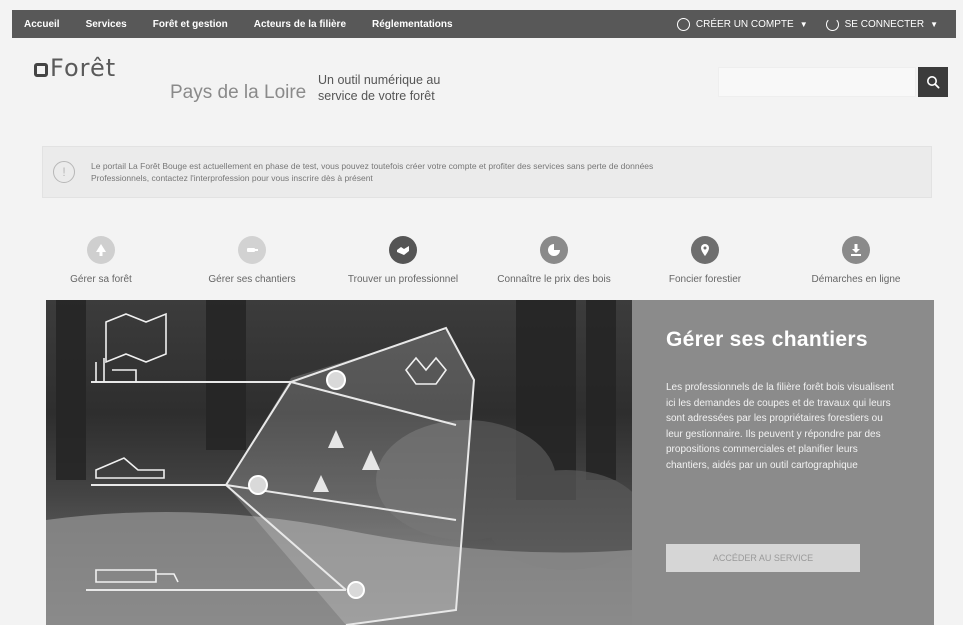 Image resolution: width=963 pixels, height=625 pixels. I want to click on access-service-button: ACCÉDER AU SERVICE, so click(763, 558).